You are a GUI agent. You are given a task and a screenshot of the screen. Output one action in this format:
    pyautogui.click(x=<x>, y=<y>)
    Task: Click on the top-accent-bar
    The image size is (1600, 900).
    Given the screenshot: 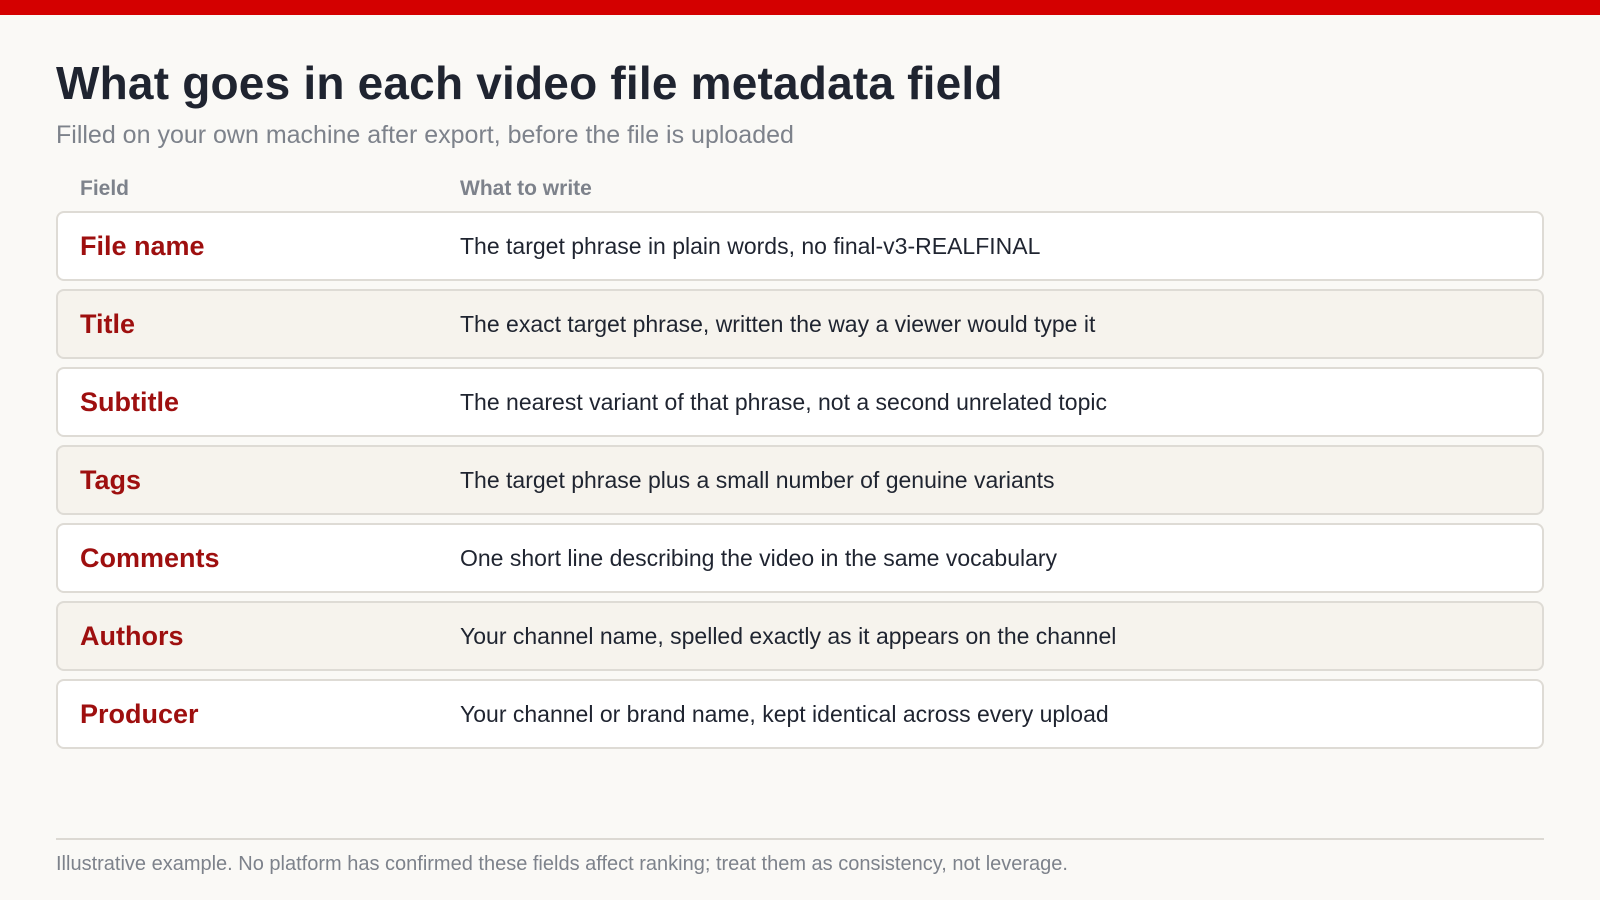 What is the action you would take?
    pyautogui.click(x=800, y=7)
    